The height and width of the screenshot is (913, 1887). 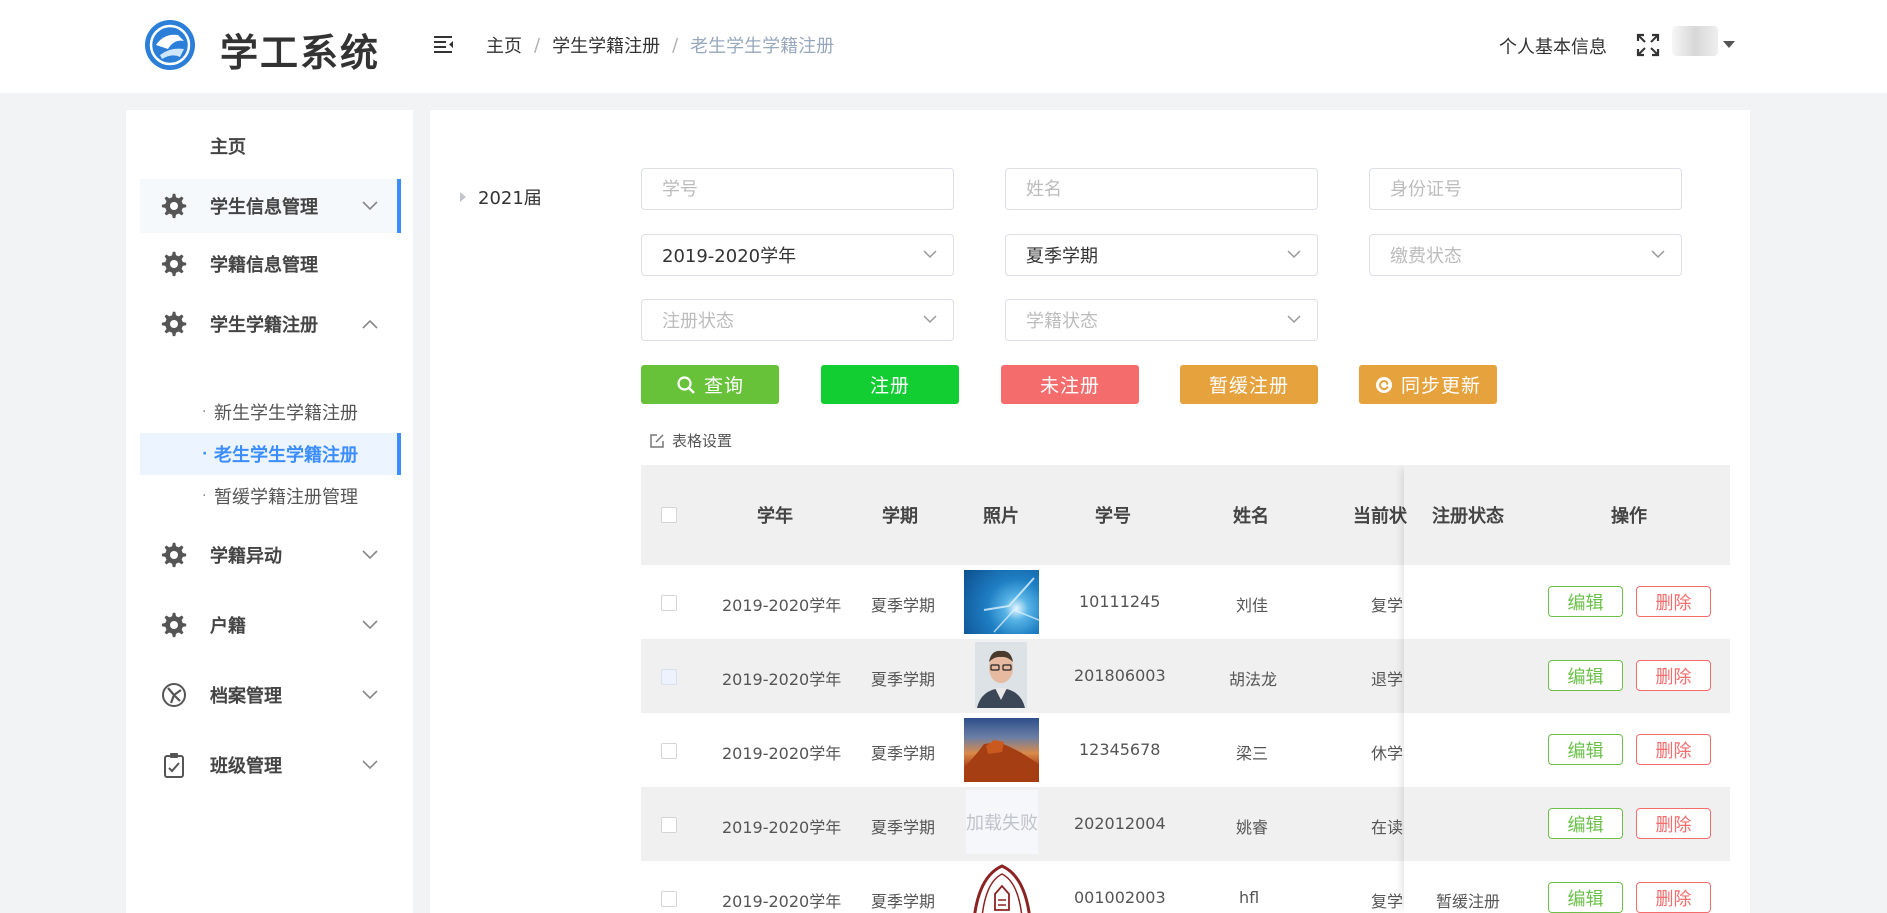 I want to click on register-status-select: 注册状态, so click(x=797, y=320).